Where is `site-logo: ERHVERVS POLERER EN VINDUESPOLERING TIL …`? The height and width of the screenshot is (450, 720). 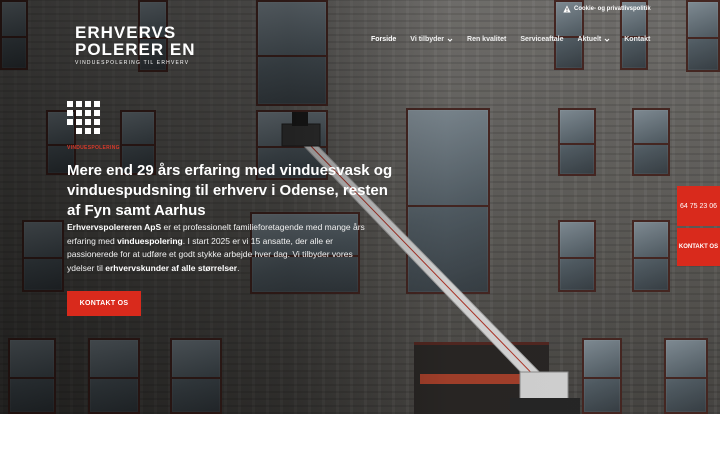 site-logo: ERHVERVS POLERER EN VINDUESPOLERING TIL … is located at coordinates (135, 45).